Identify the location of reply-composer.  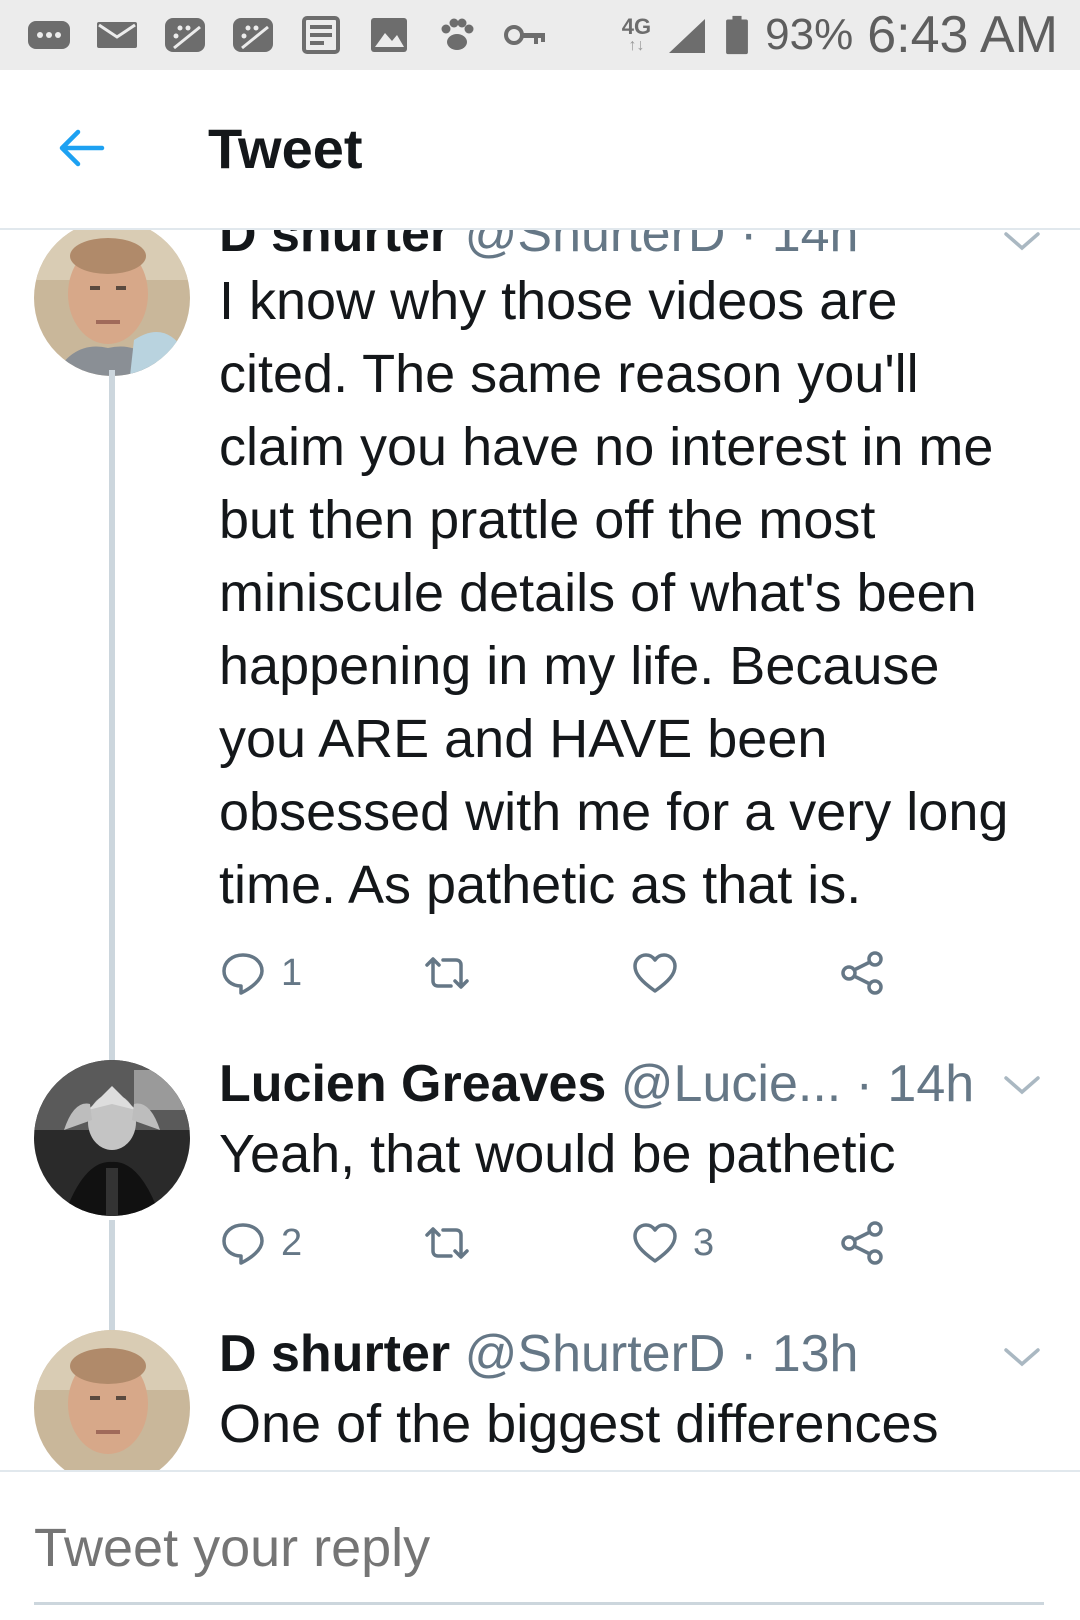
(540, 1545).